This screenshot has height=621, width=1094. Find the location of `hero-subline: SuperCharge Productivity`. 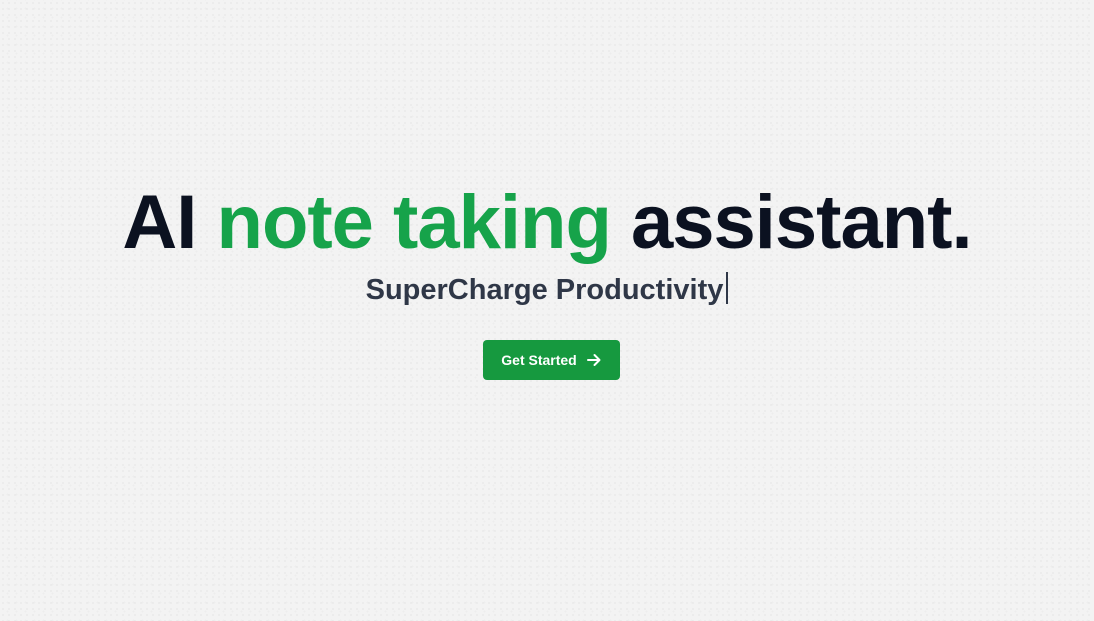

hero-subline: SuperCharge Productivity is located at coordinates (547, 290).